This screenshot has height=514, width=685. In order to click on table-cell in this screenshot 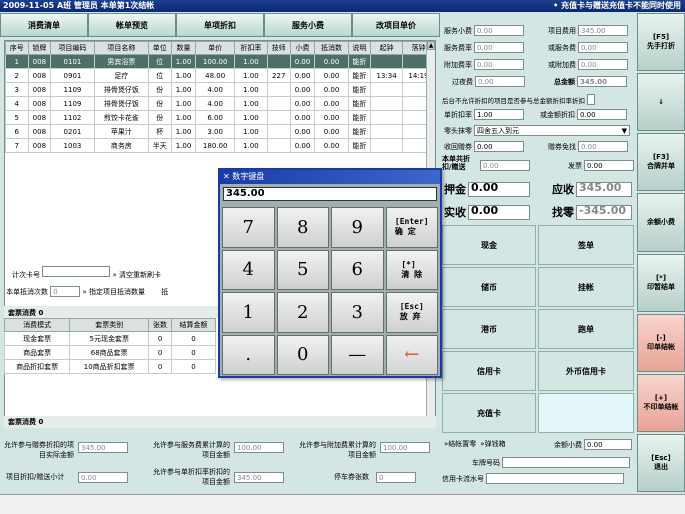, I will do `click(278, 117)`.